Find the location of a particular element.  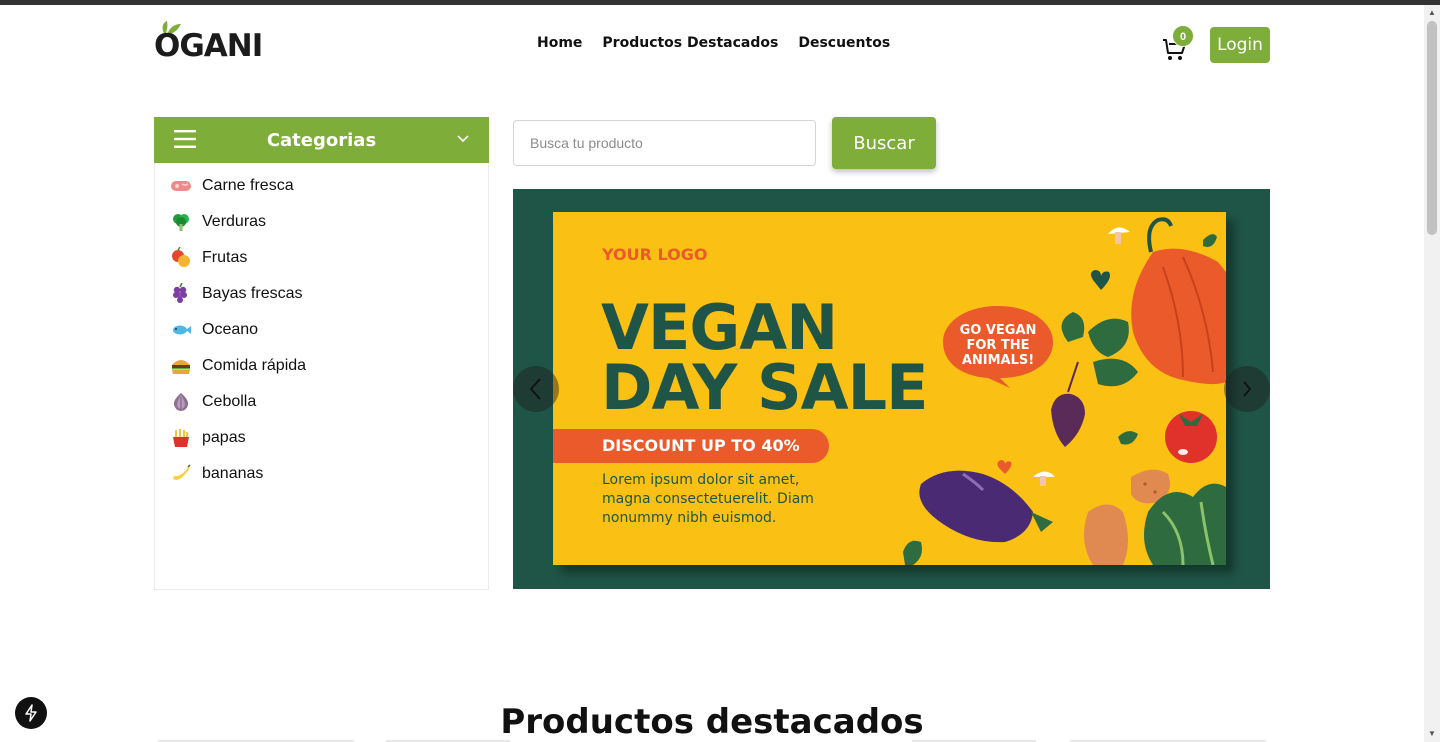

dev-tools-button is located at coordinates (31, 713).